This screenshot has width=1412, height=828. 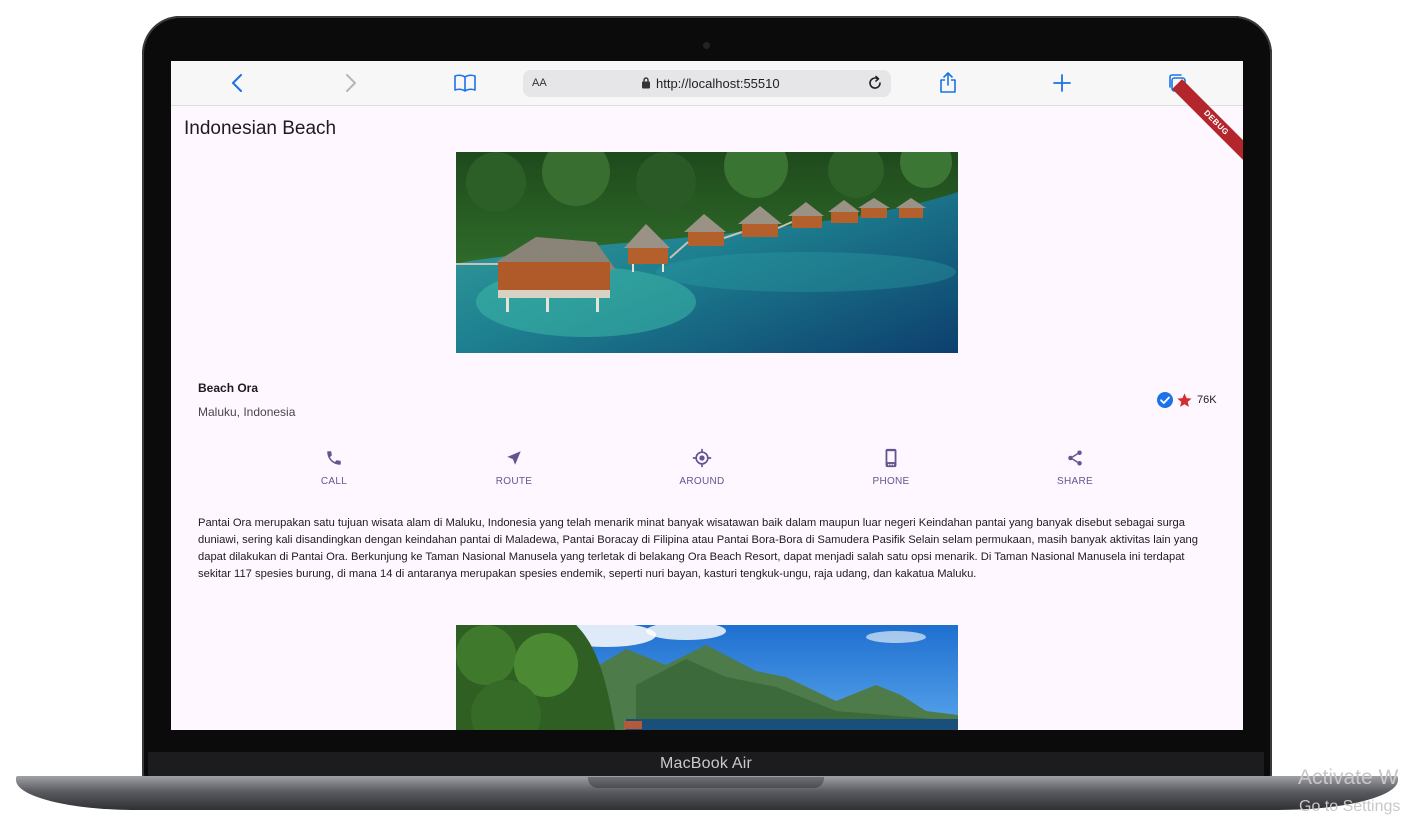 What do you see at coordinates (707, 677) in the screenshot?
I see `mountain-lake-image` at bounding box center [707, 677].